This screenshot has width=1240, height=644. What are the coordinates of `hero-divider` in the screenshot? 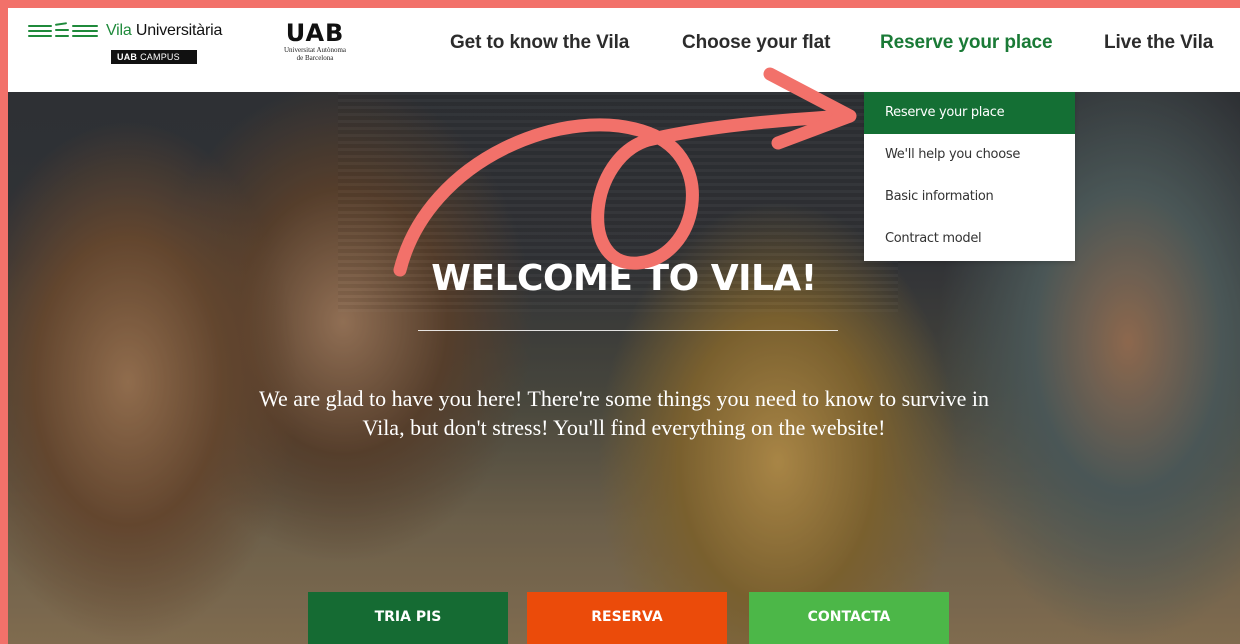 It's located at (628, 330).